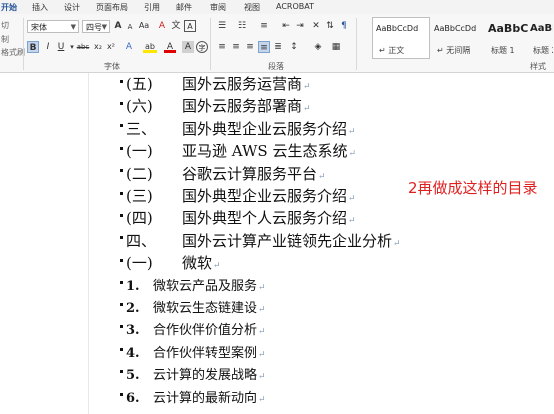 The width and height of the screenshot is (554, 414). Describe the element at coordinates (104, 27) in the screenshot. I see `chevron-down-icon: ▼` at that location.